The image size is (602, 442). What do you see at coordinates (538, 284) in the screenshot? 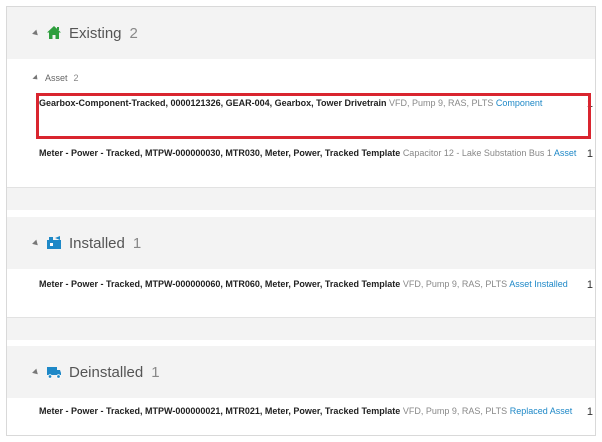
I see `item-type-link: Asset Installed` at bounding box center [538, 284].